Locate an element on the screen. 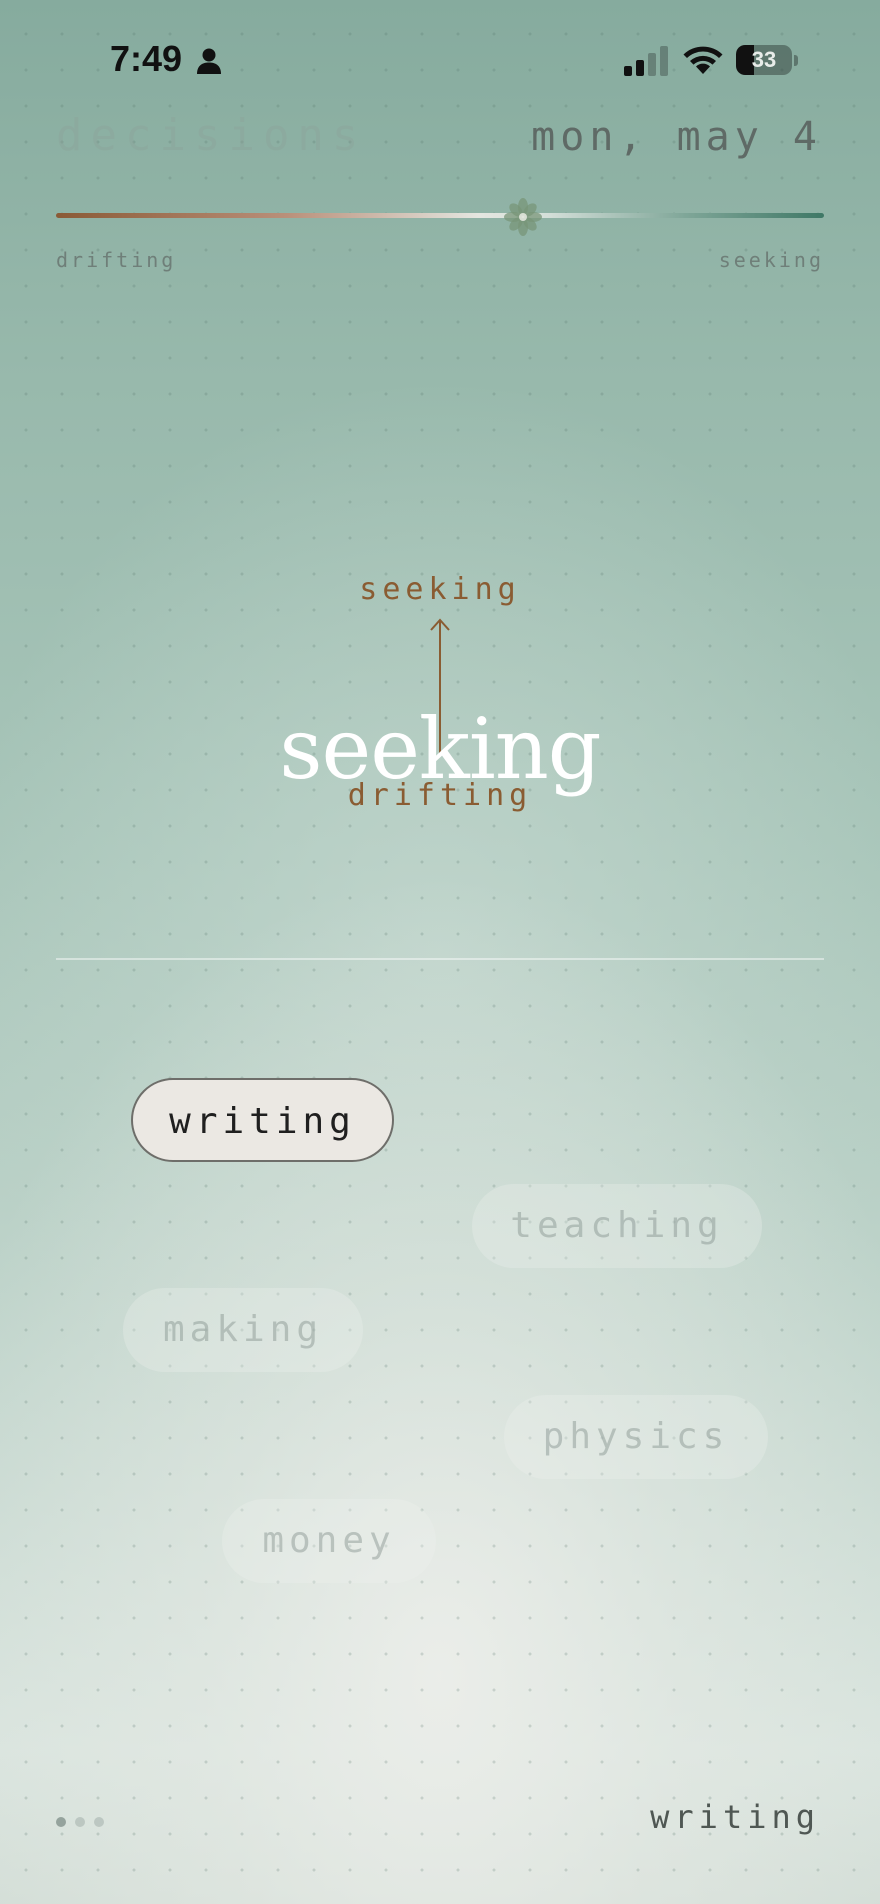 This screenshot has width=880, height=1904. battery-percentage: 33 is located at coordinates (764, 59).